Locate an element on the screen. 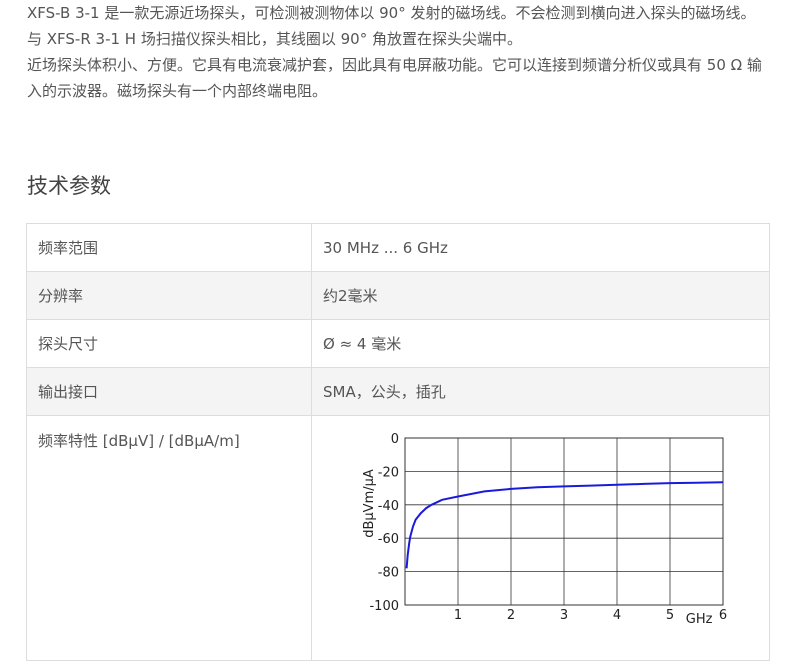 The width and height of the screenshot is (788, 661). y-tick-label: -100 is located at coordinates (384, 606).